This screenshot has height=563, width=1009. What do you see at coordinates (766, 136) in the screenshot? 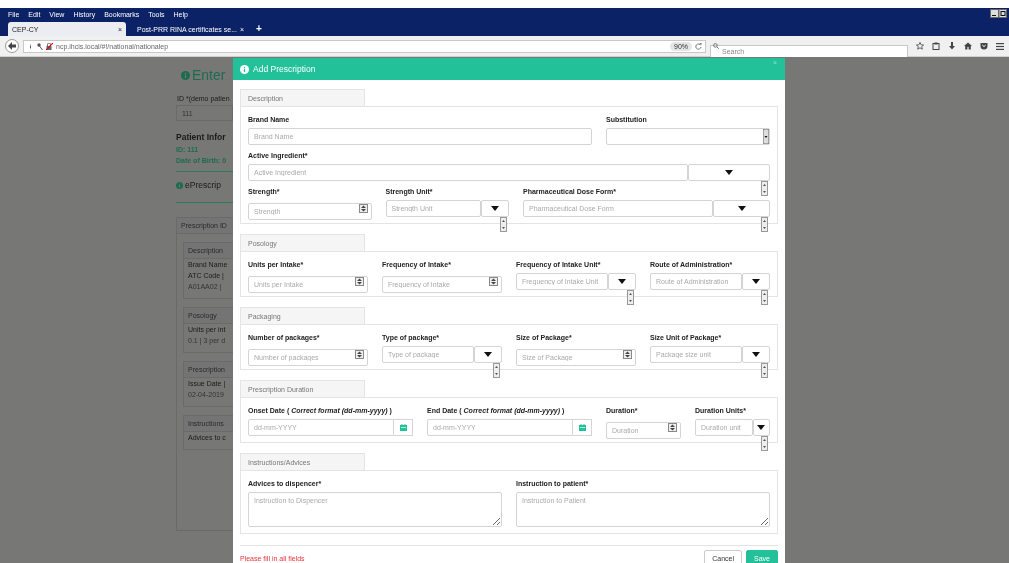
I see `dropdown-arrow-icon` at bounding box center [766, 136].